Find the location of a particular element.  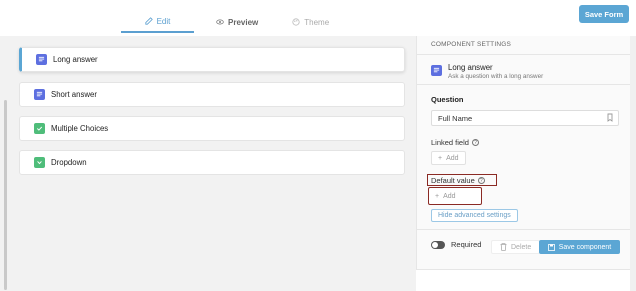

save-component-button: Save component is located at coordinates (579, 247).